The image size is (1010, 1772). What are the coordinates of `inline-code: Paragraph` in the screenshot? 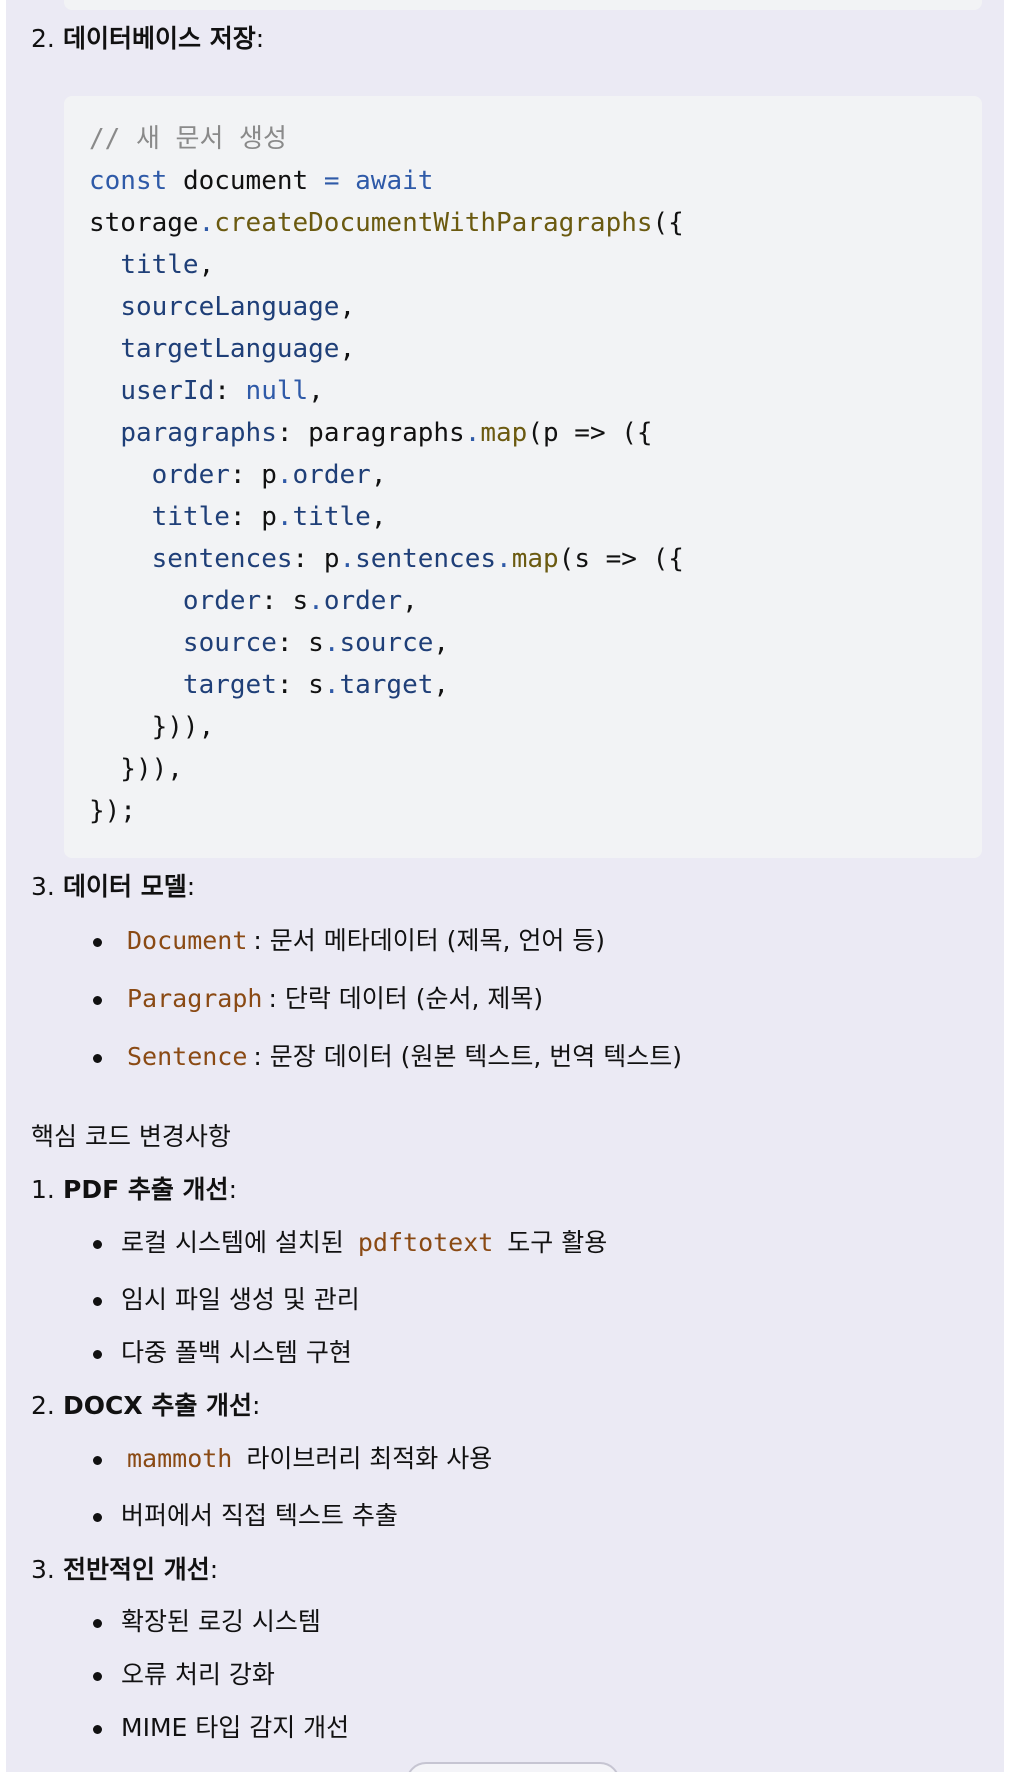 It's located at (195, 998).